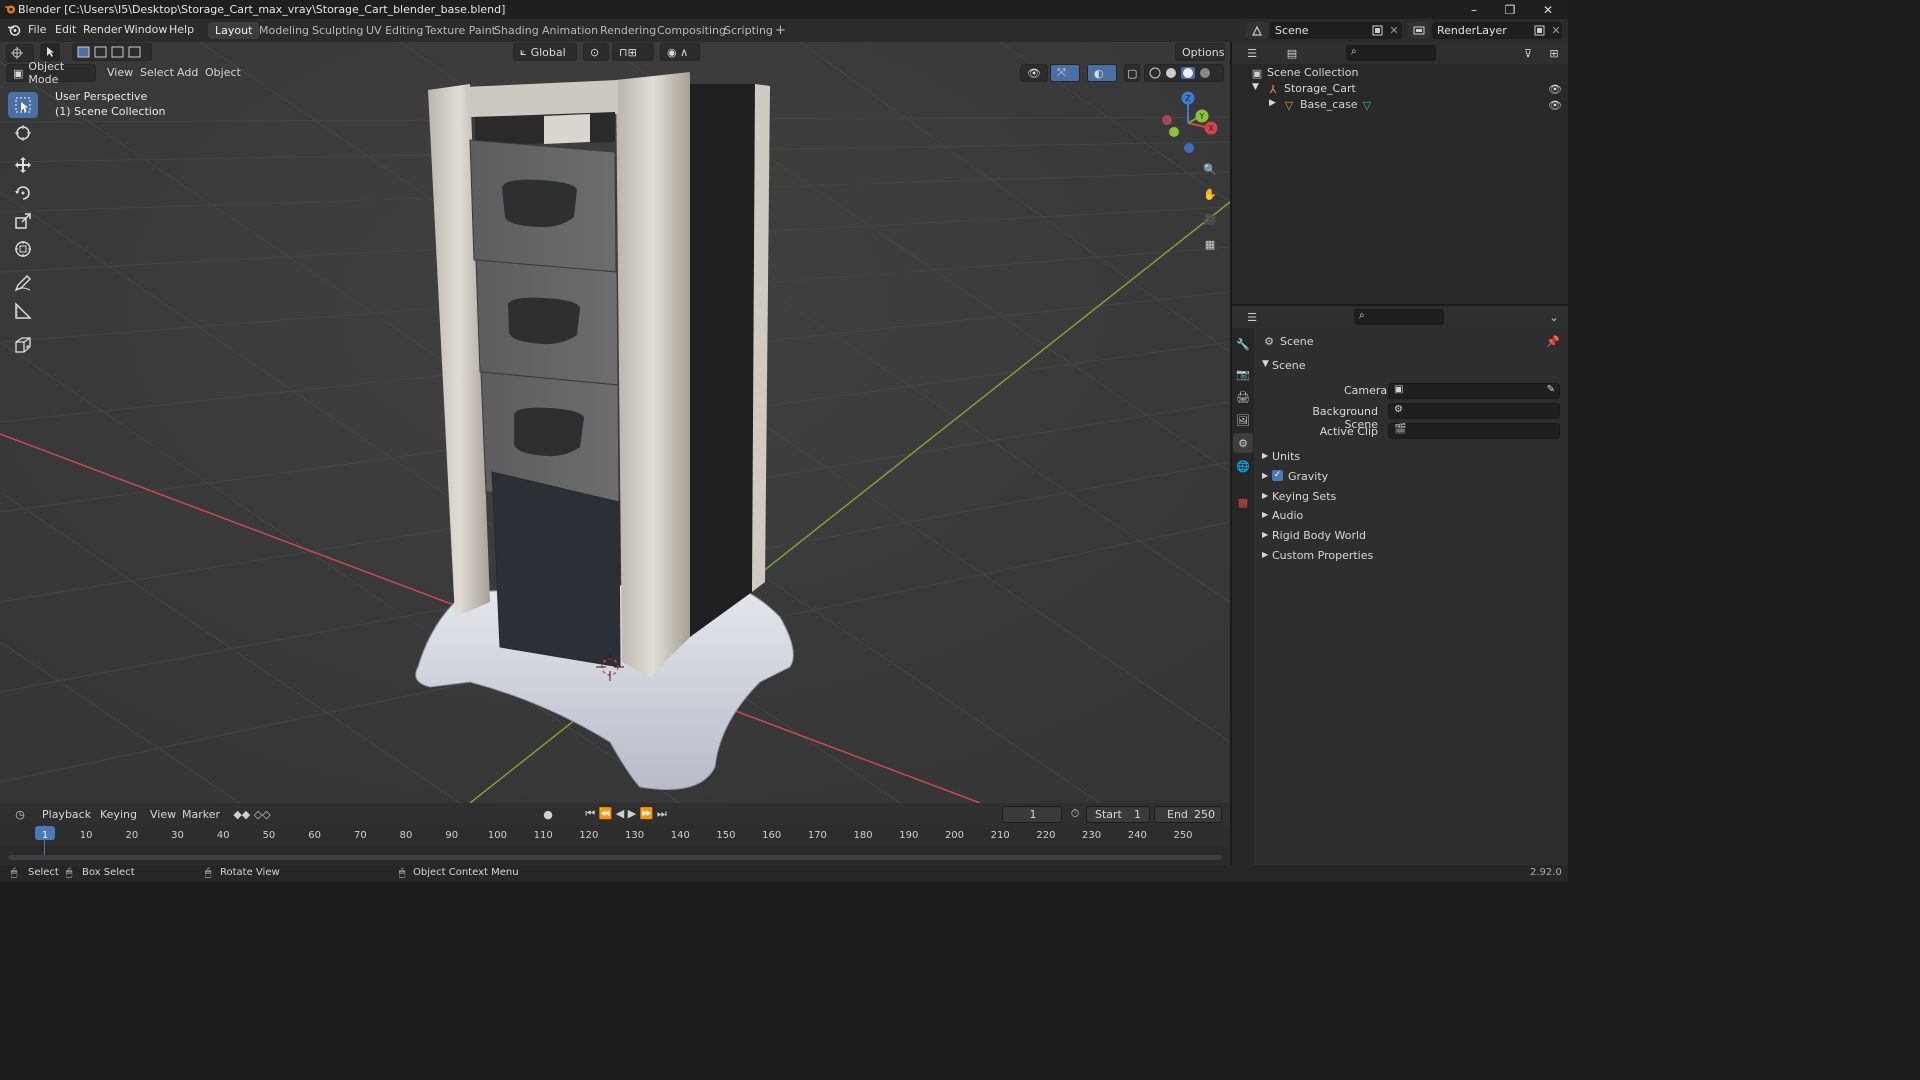 The height and width of the screenshot is (1080, 1920). What do you see at coordinates (523, 51) in the screenshot?
I see `orientation-axes-icon: ⟀` at bounding box center [523, 51].